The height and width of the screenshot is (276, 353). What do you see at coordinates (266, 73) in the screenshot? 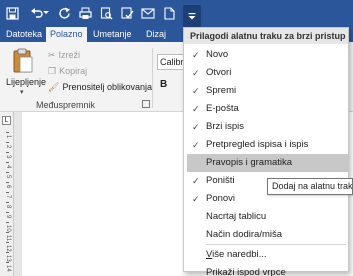
I see `menu-item-open: ✓ Otvori` at bounding box center [266, 73].